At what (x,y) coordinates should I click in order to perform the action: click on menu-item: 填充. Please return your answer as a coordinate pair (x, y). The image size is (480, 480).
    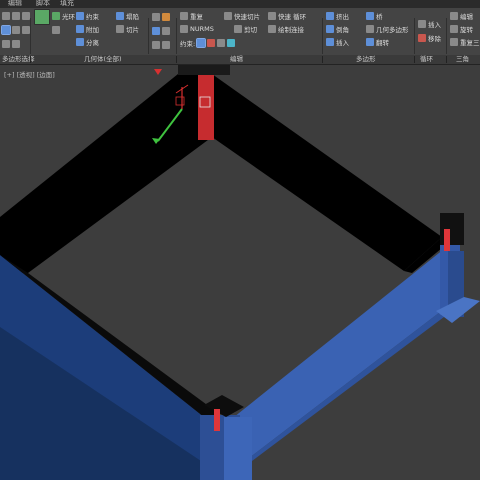
    Looking at the image, I should click on (67, 4).